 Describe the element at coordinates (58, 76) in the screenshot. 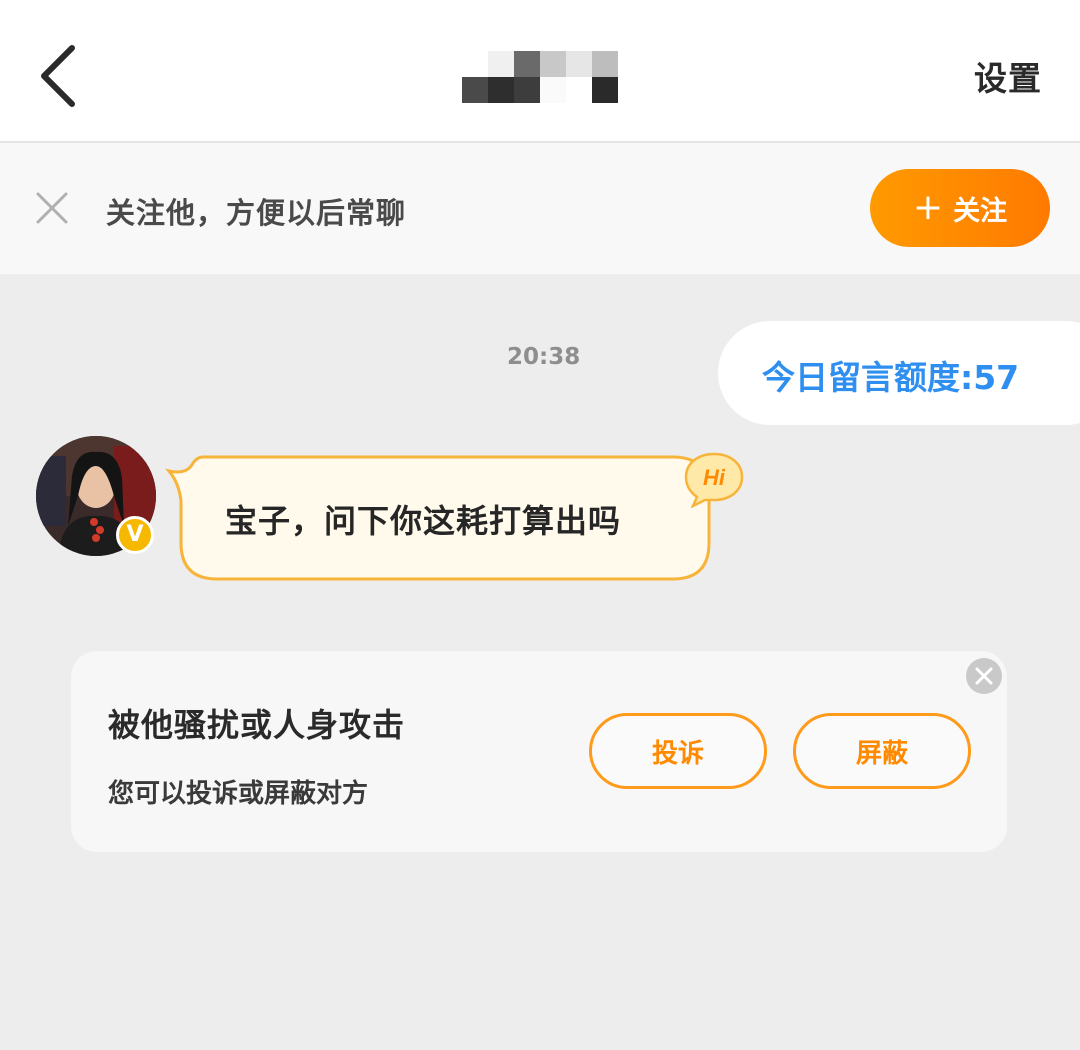

I see `back-icon` at that location.